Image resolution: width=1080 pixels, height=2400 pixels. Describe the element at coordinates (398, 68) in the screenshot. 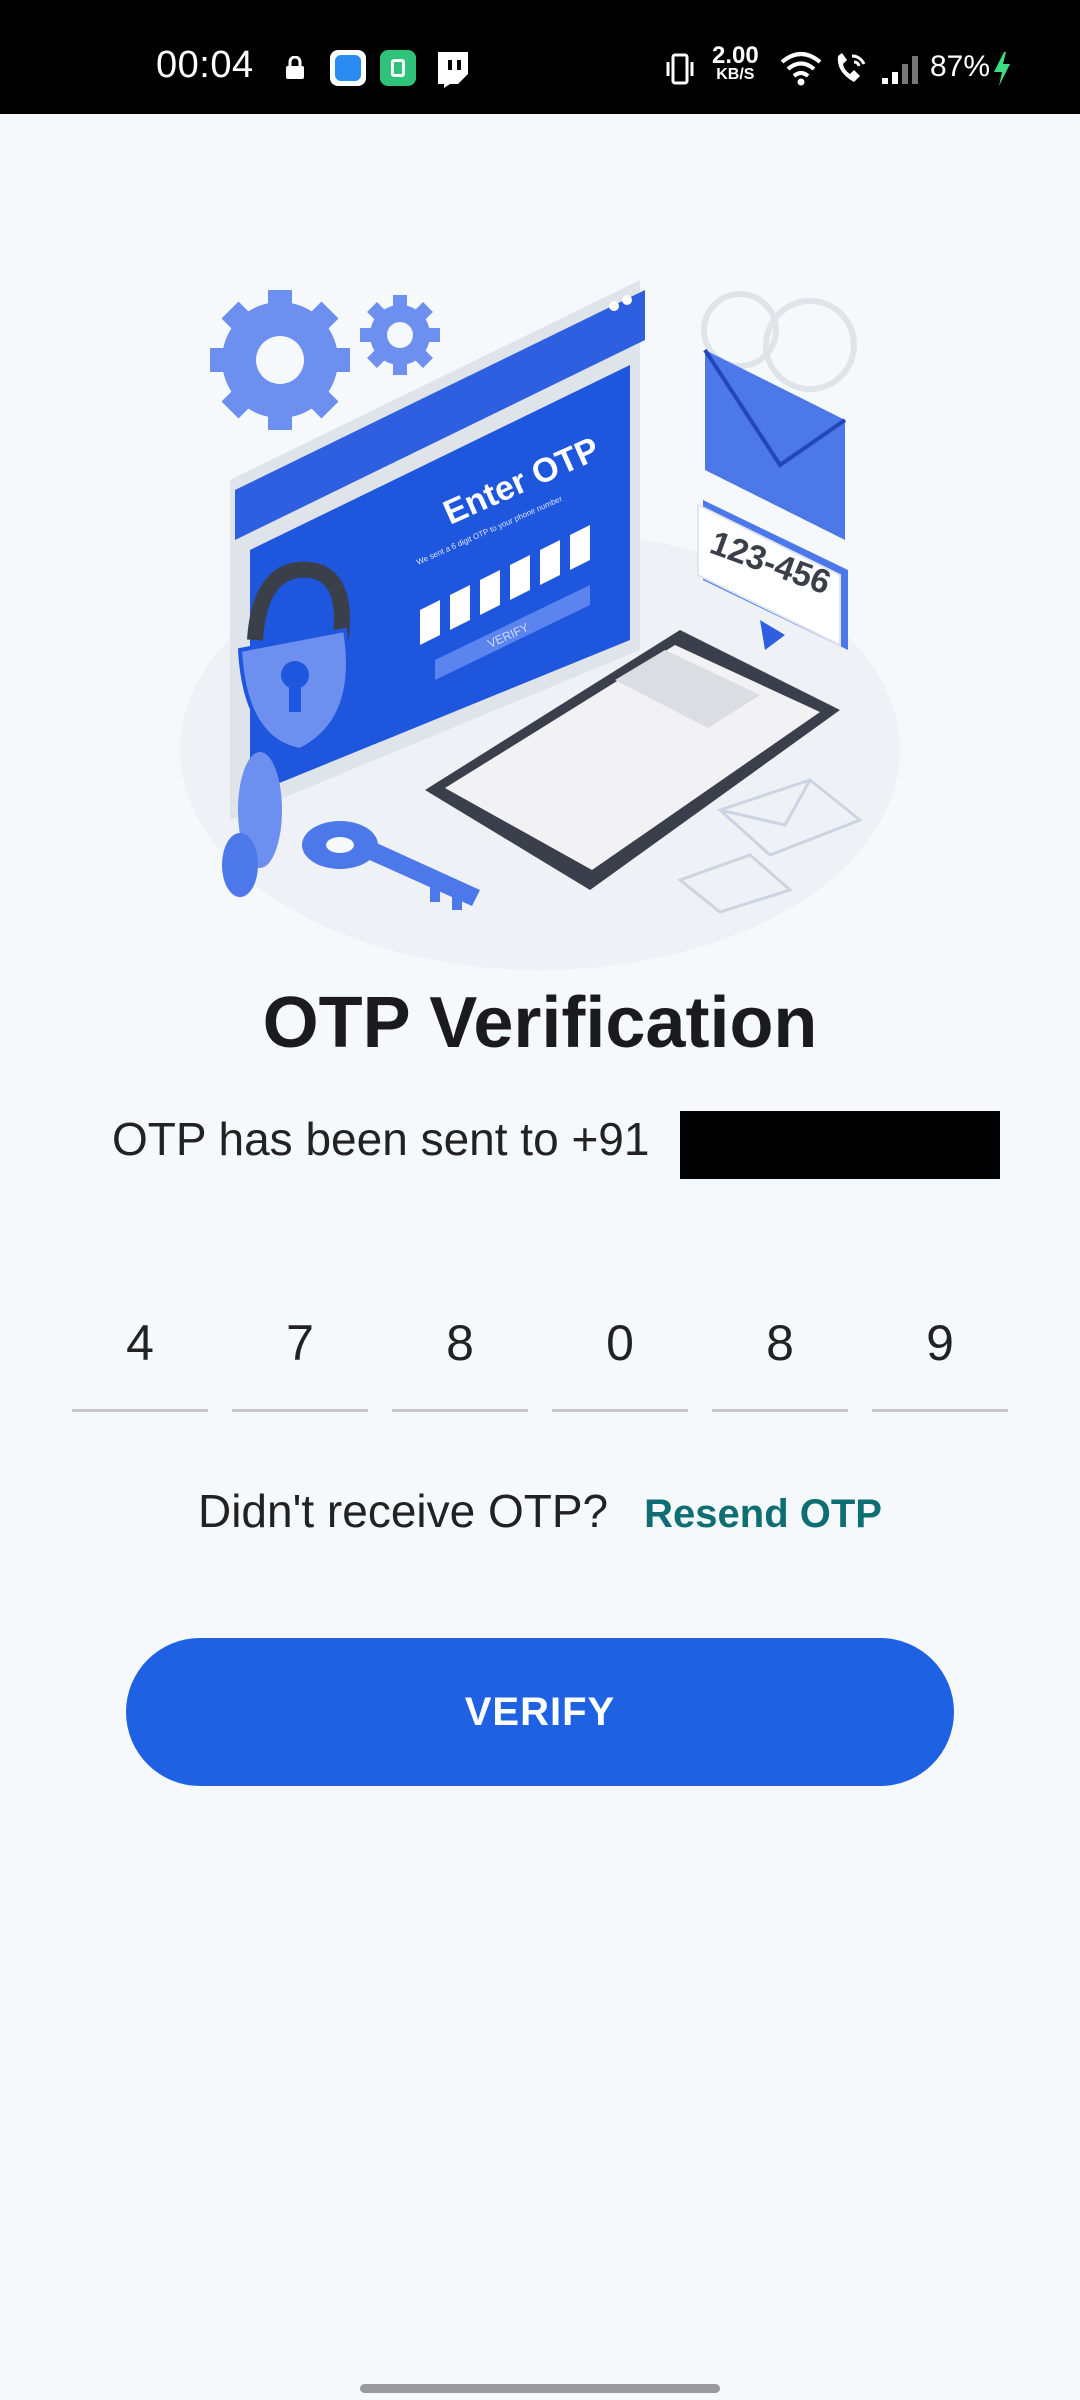

I see `app-green-icon` at that location.